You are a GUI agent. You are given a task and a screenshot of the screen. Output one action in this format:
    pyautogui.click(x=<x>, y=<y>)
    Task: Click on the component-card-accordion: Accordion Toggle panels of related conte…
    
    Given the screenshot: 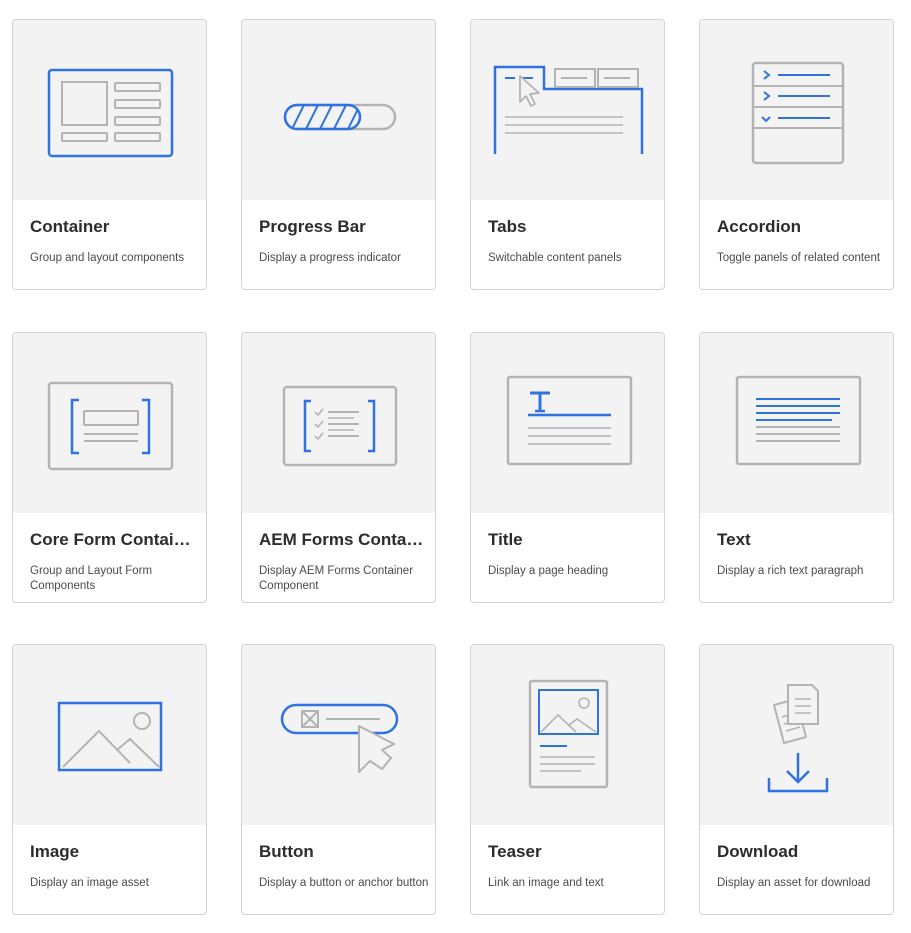 What is the action you would take?
    pyautogui.click(x=796, y=154)
    